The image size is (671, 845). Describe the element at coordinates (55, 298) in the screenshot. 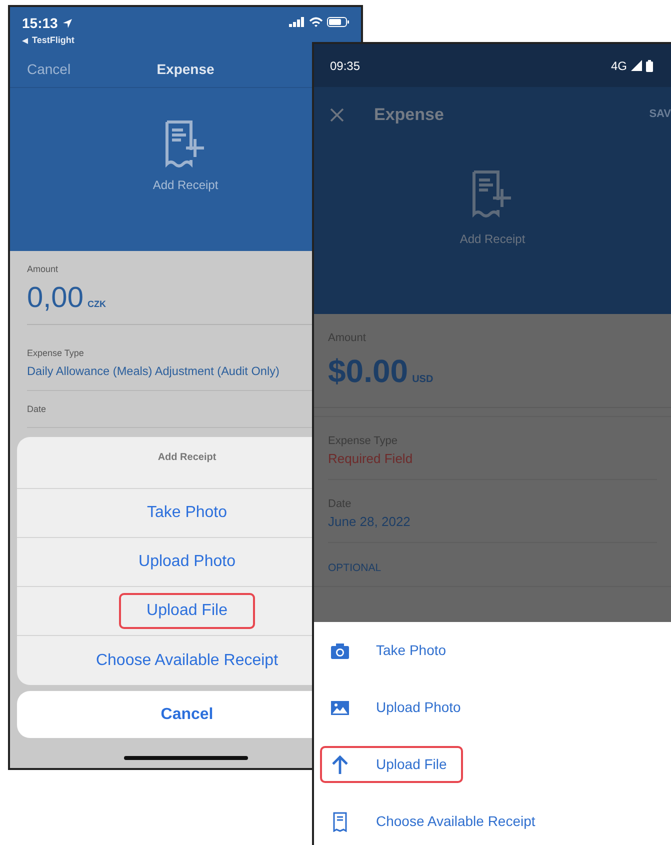

I see `amount-value: 0,00` at that location.